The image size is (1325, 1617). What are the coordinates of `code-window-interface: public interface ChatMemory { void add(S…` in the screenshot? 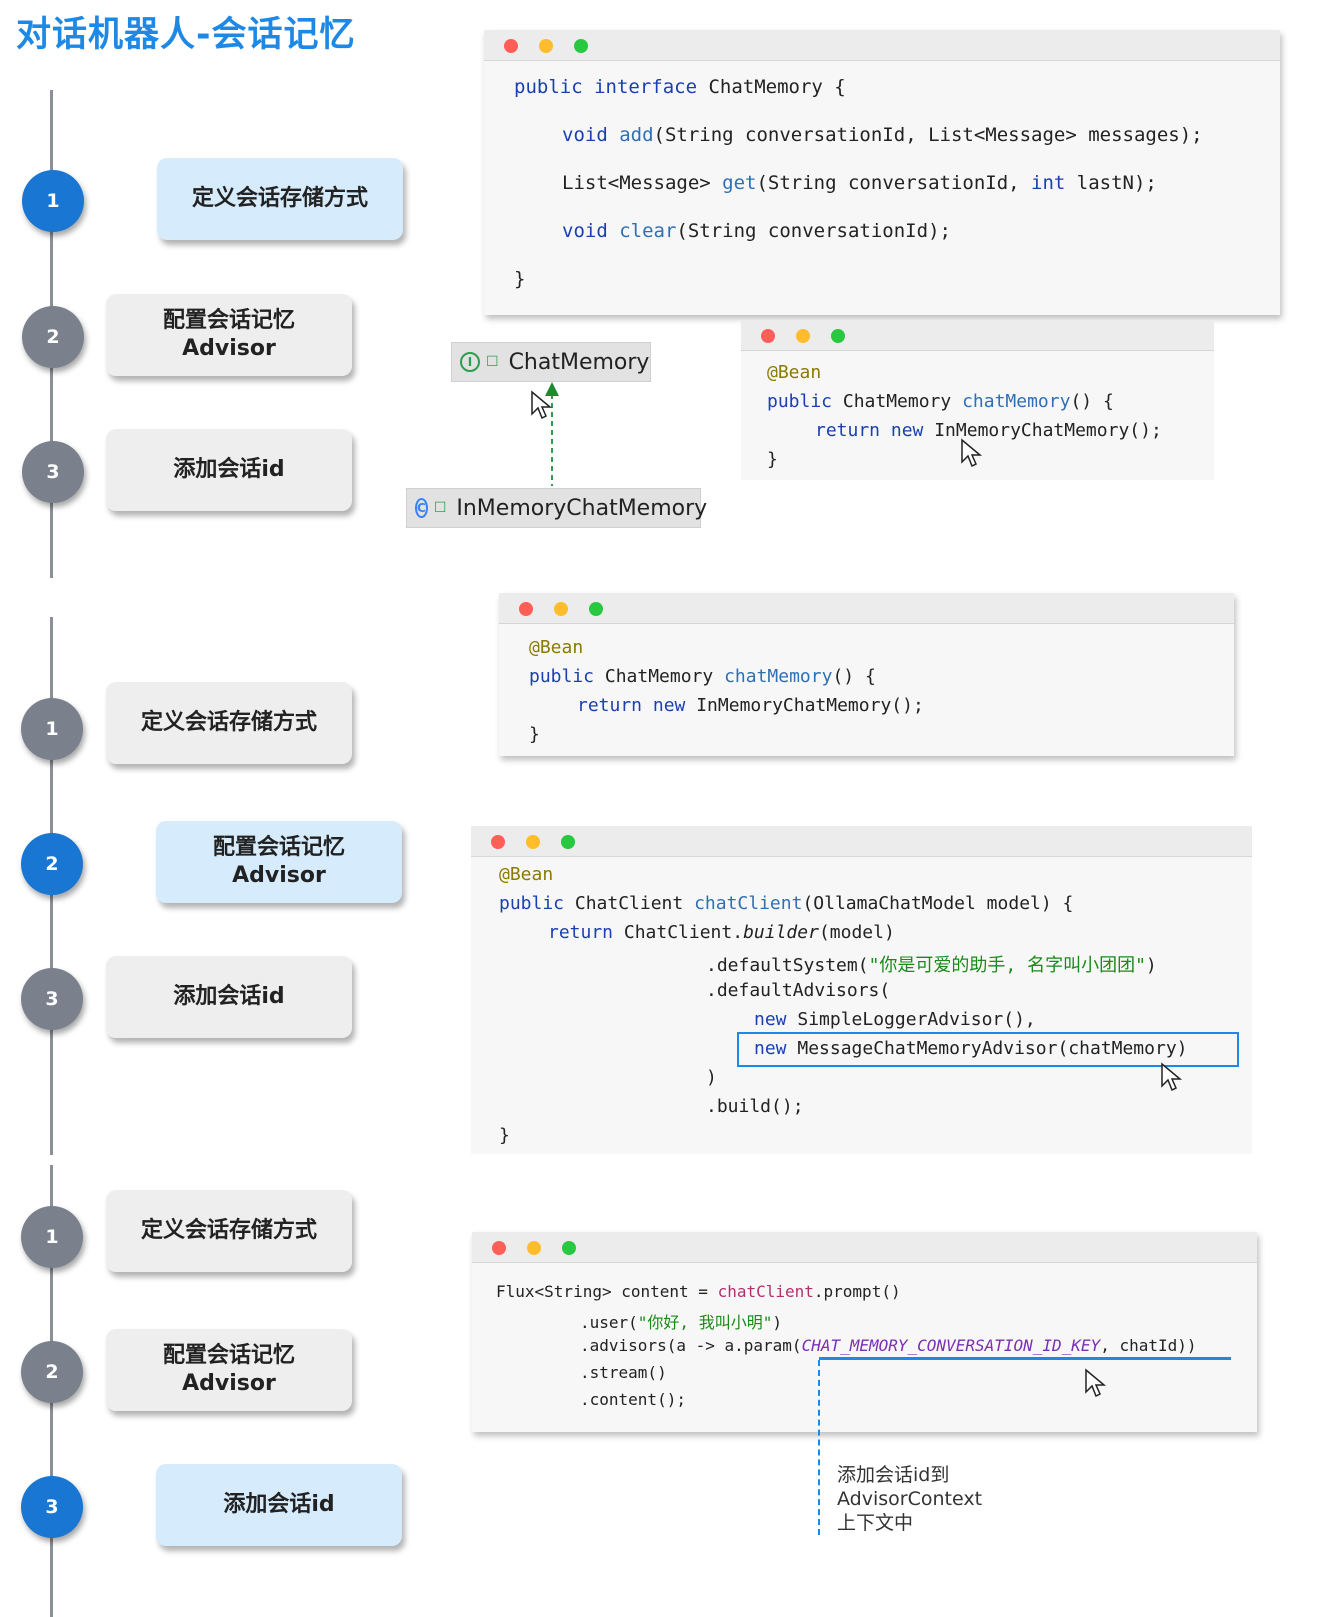 It's located at (882, 172).